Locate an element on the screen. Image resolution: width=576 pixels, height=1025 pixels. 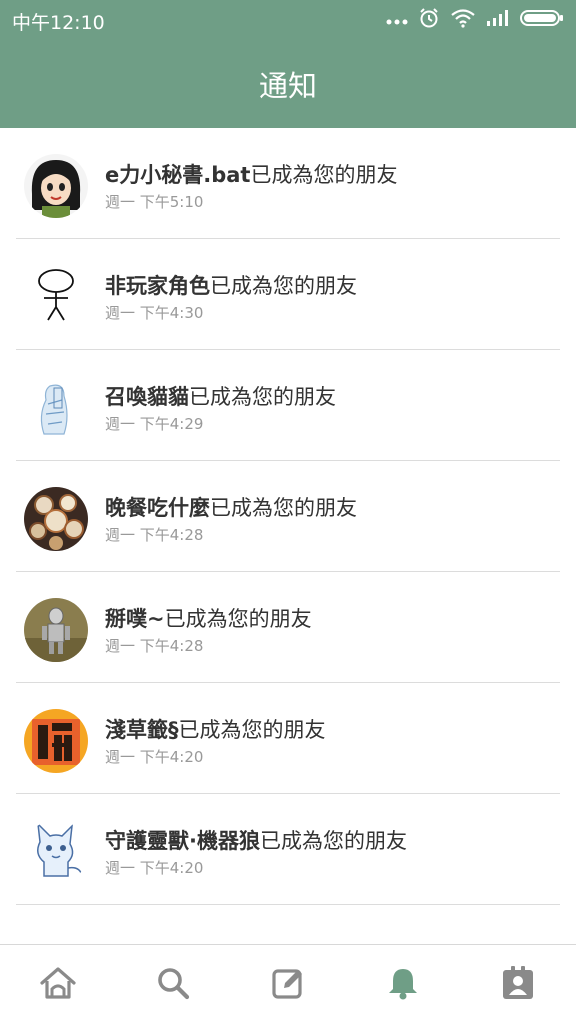
tab-search is located at coordinates (173, 985).